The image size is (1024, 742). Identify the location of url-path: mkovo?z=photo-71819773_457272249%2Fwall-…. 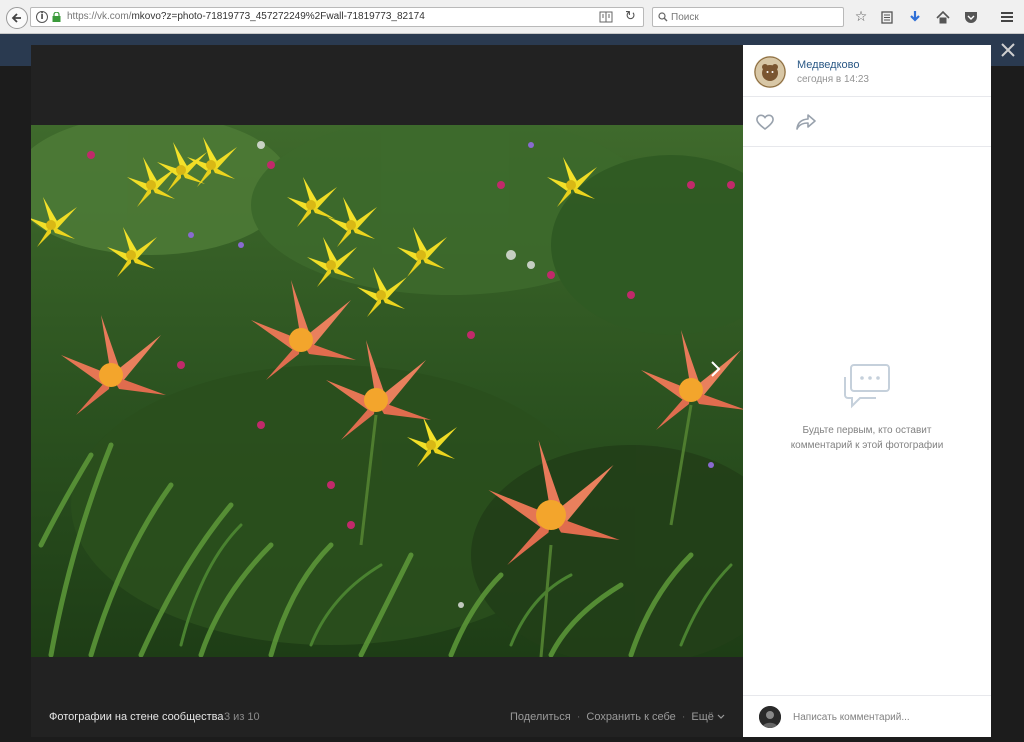
(278, 16).